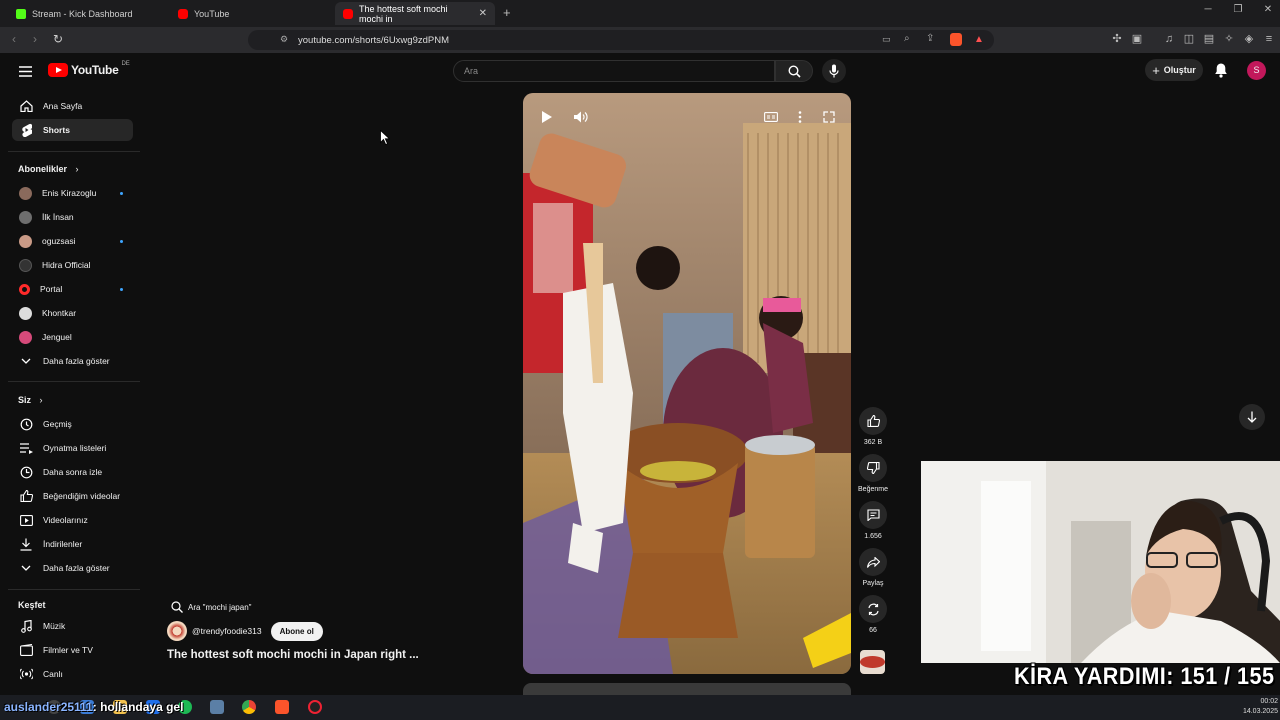  Describe the element at coordinates (621, 40) in the screenshot. I see `url-bar: ⚙ youtube.com/shorts/6Uxwg9zdPNM ▭ ⌕ ⇪ ▲` at that location.